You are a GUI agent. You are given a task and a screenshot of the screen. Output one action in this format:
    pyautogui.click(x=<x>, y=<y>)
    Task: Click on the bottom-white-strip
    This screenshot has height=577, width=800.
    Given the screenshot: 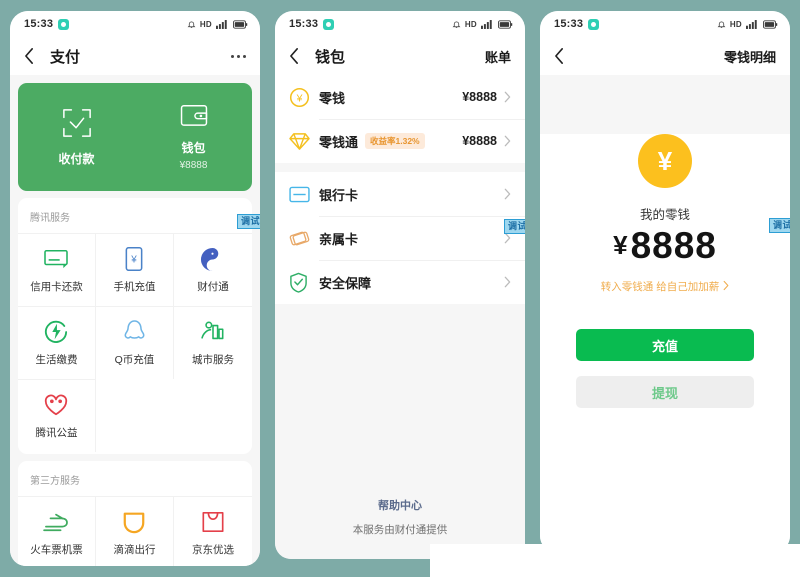 What is the action you would take?
    pyautogui.click(x=615, y=560)
    